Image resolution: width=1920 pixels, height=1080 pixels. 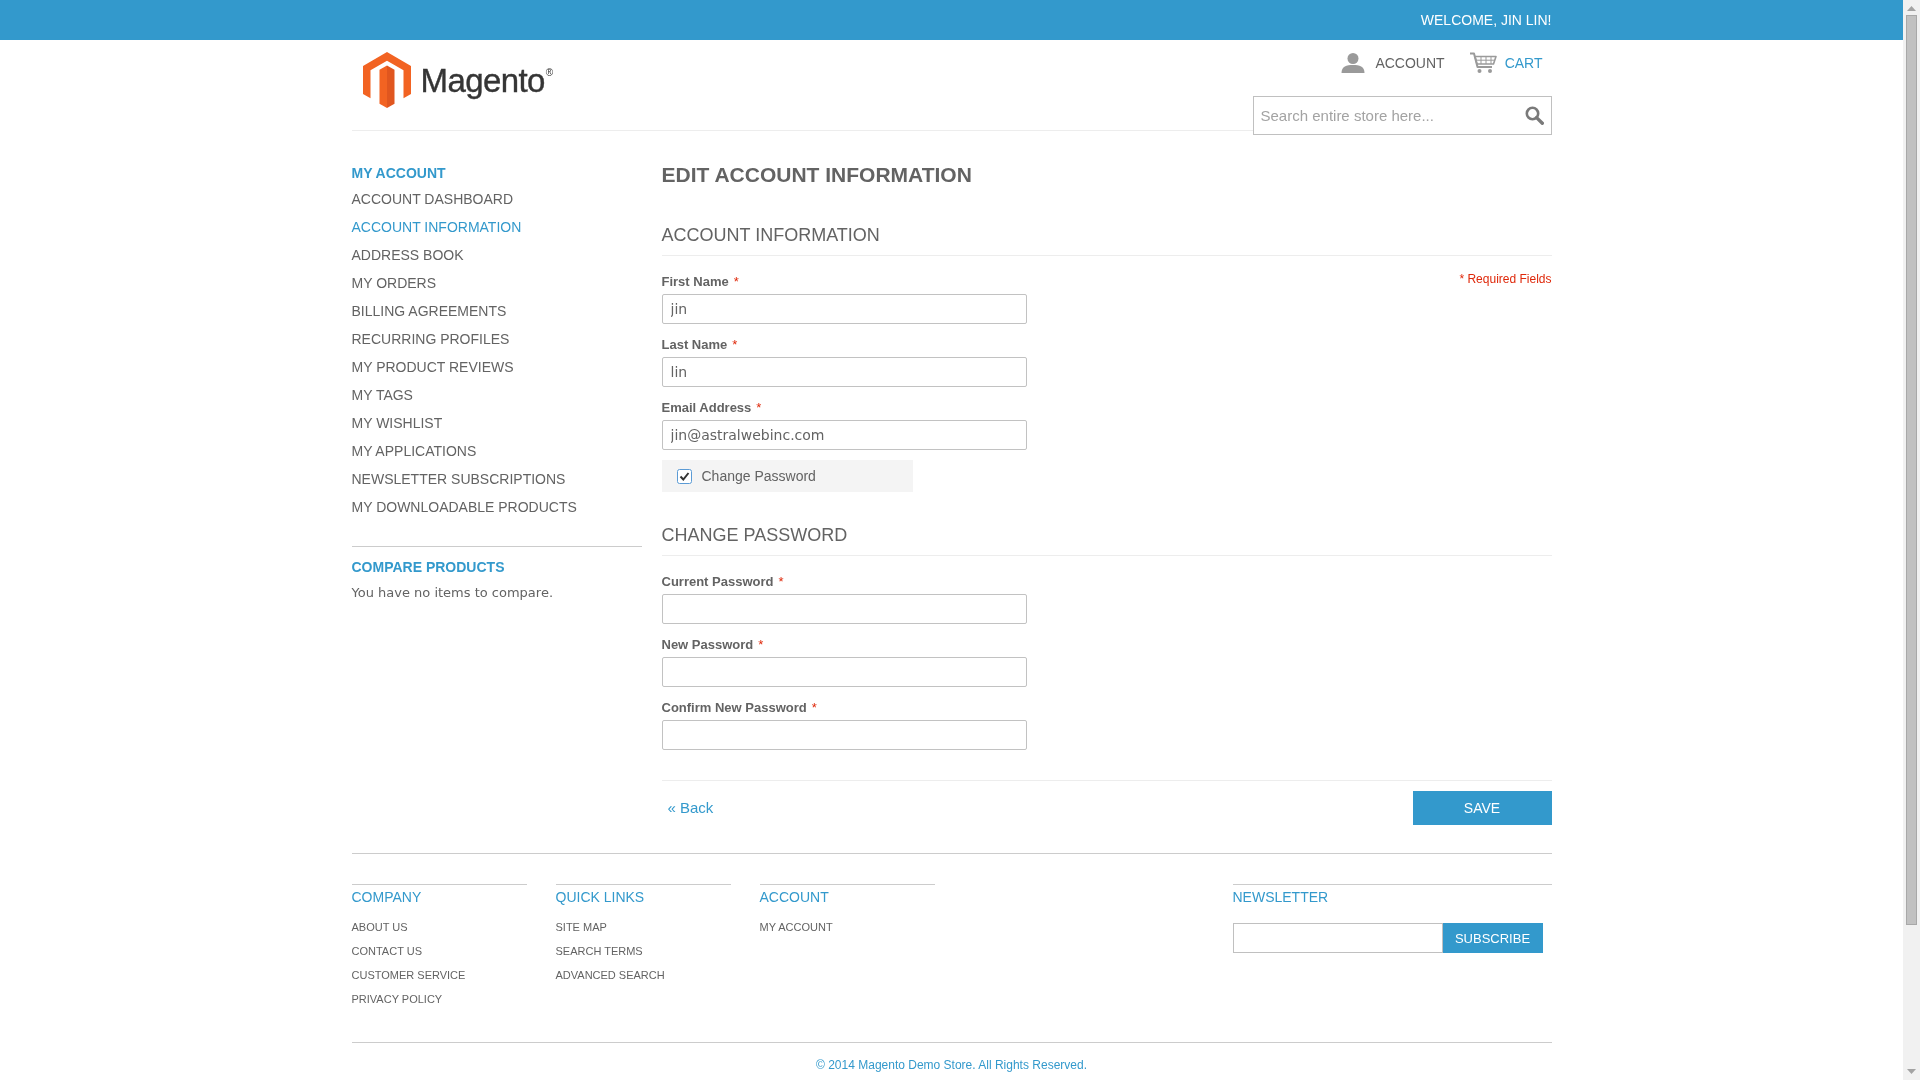 What do you see at coordinates (408, 975) in the screenshot?
I see `footer-link: CUSTOMER SERVICE` at bounding box center [408, 975].